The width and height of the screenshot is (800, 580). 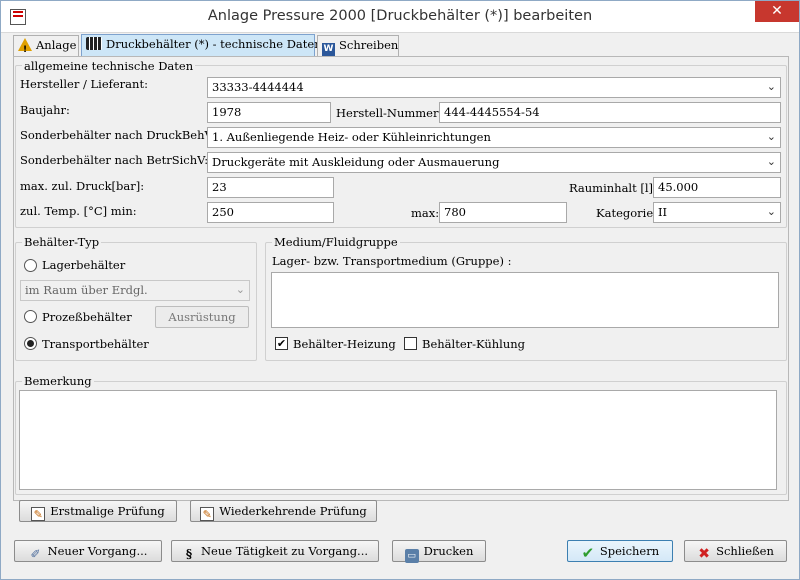 I want to click on window-close-button: ✕, so click(x=777, y=11).